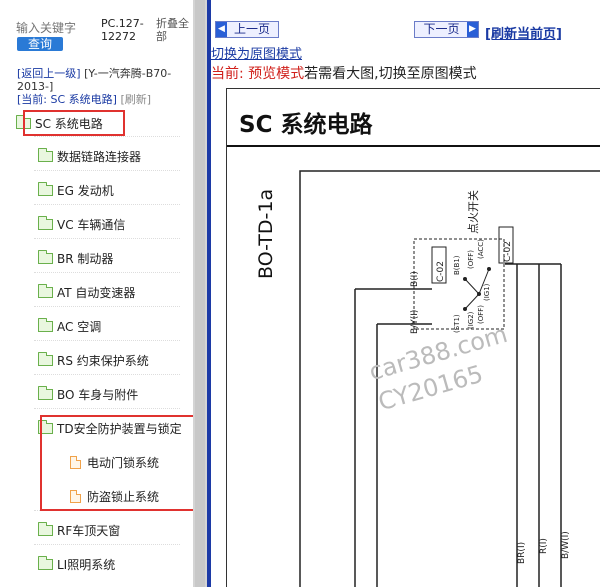 The image size is (600, 587). What do you see at coordinates (49, 73) in the screenshot?
I see `back-link: [返回上一级]` at bounding box center [49, 73].